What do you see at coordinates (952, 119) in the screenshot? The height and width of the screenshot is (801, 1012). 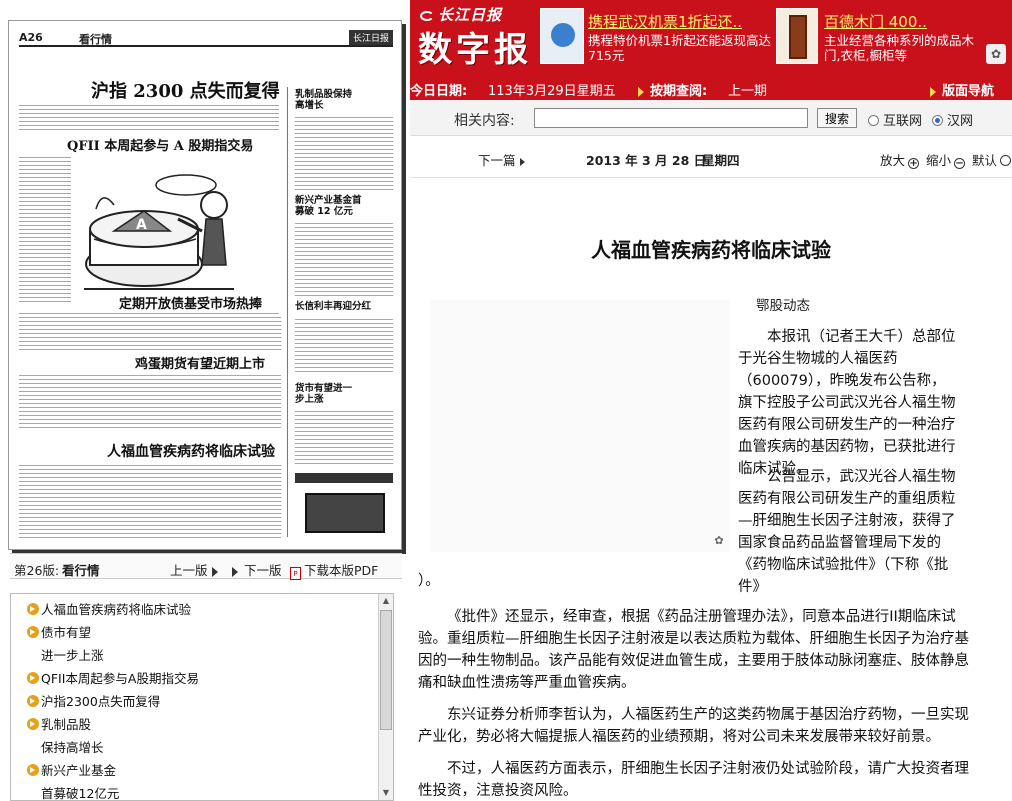 I see `radio-hanwang: 汉网` at bounding box center [952, 119].